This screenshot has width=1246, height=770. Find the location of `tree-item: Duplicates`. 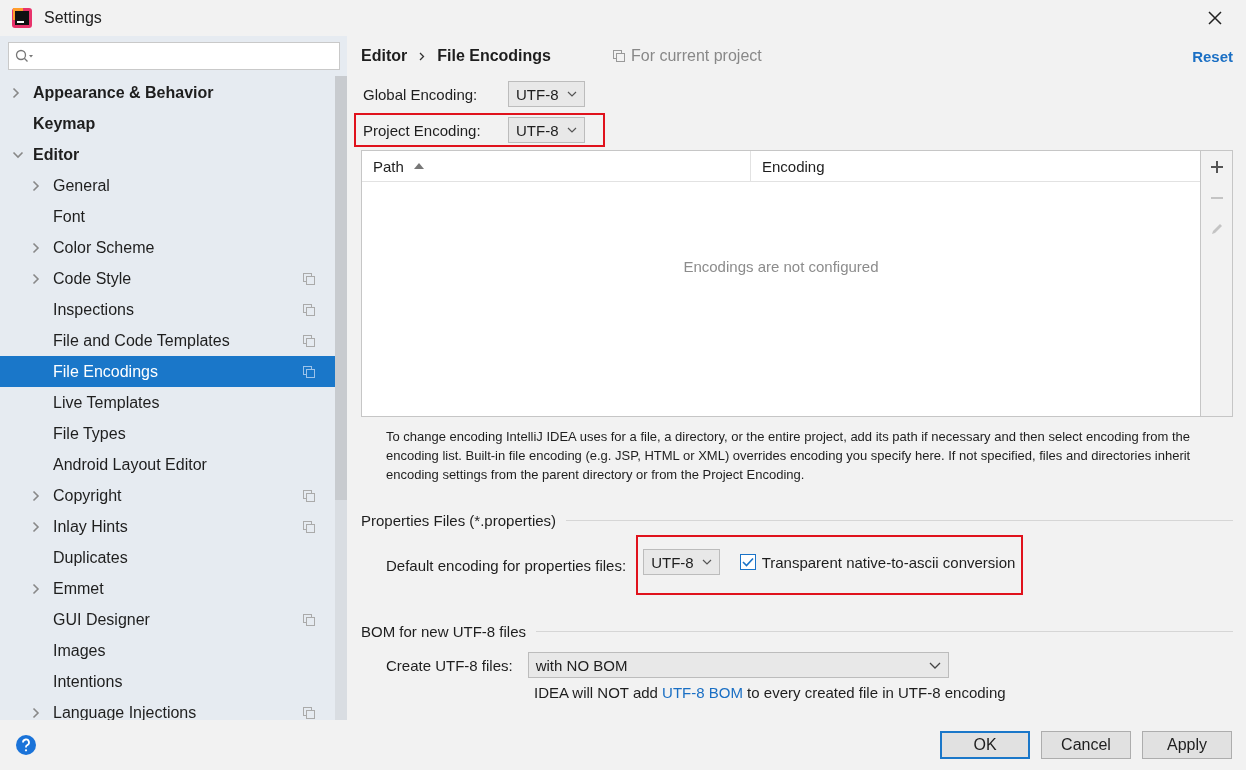

tree-item: Duplicates is located at coordinates (167, 557).